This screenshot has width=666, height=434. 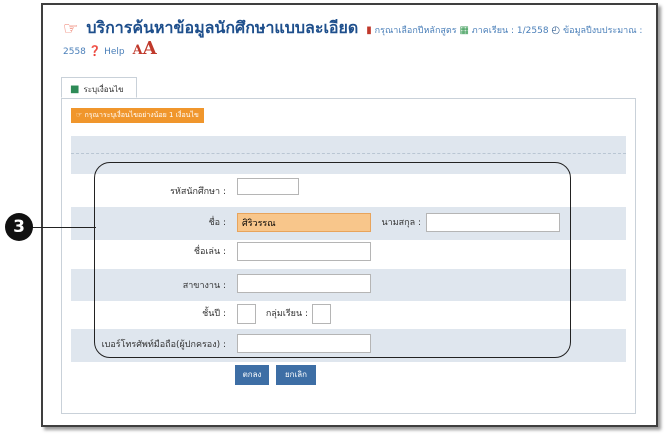 I want to click on first-name-input, so click(x=304, y=222).